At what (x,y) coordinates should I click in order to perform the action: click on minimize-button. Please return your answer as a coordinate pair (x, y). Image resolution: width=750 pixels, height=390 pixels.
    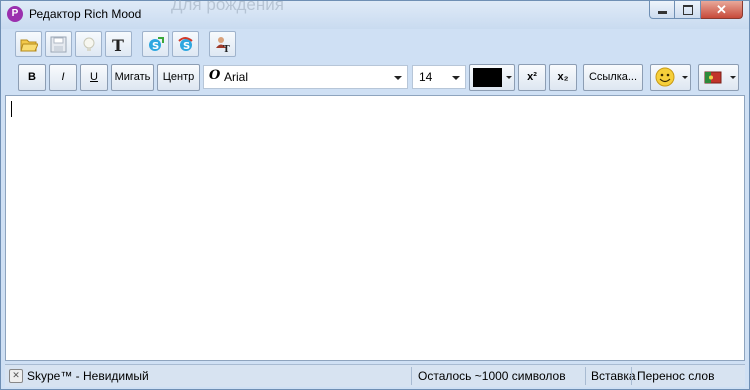
    Looking at the image, I should click on (662, 10).